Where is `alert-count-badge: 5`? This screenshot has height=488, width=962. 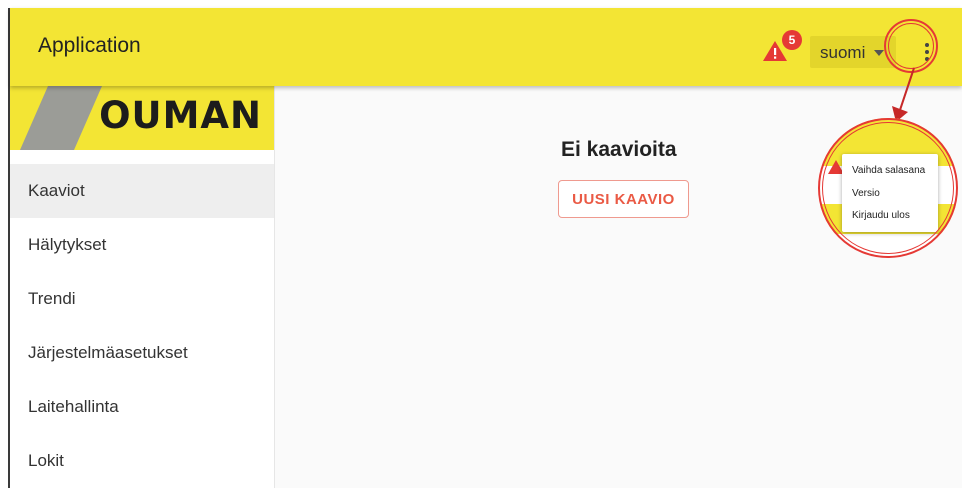
alert-count-badge: 5 is located at coordinates (792, 40).